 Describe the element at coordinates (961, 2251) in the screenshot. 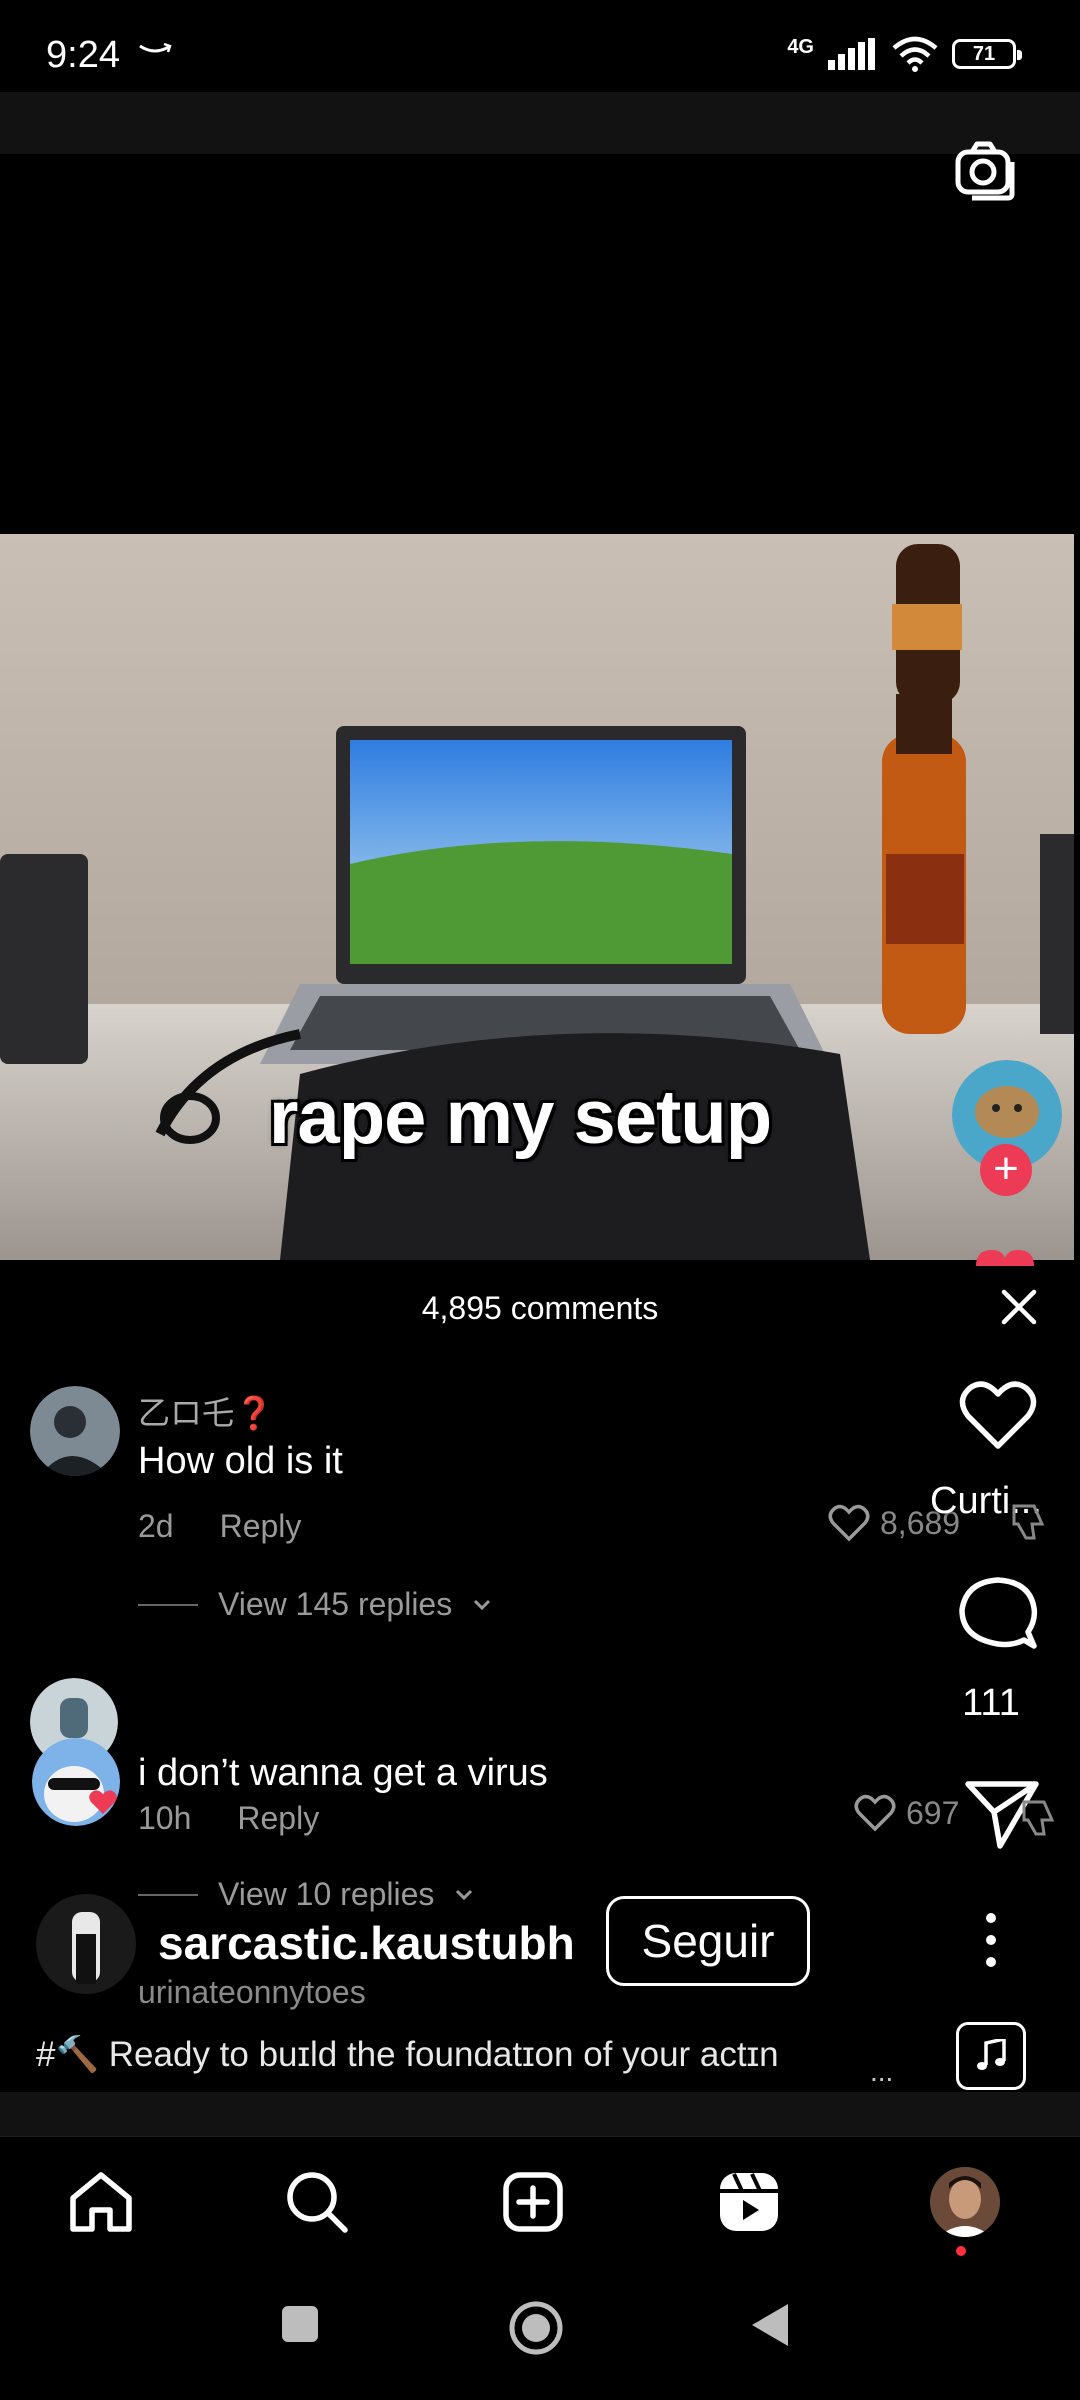

I see `profile-notification-dot` at that location.